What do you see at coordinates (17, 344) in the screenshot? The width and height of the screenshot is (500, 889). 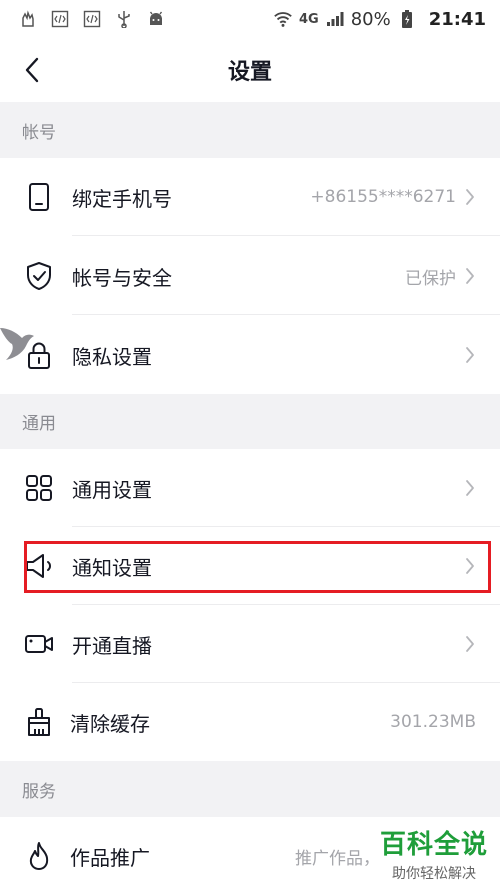 I see `bird-icon` at bounding box center [17, 344].